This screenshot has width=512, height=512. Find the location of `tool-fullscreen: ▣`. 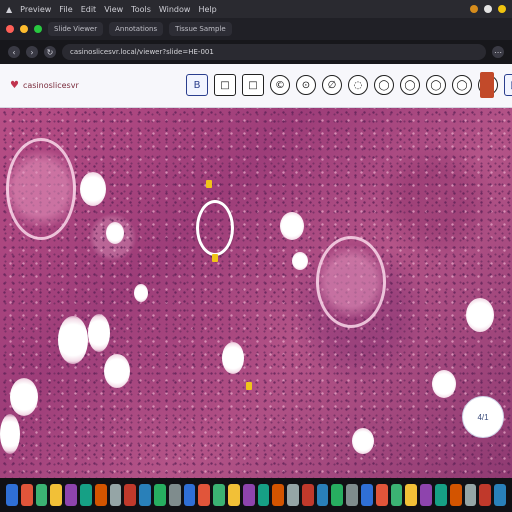

tool-fullscreen: ▣ is located at coordinates (508, 85).